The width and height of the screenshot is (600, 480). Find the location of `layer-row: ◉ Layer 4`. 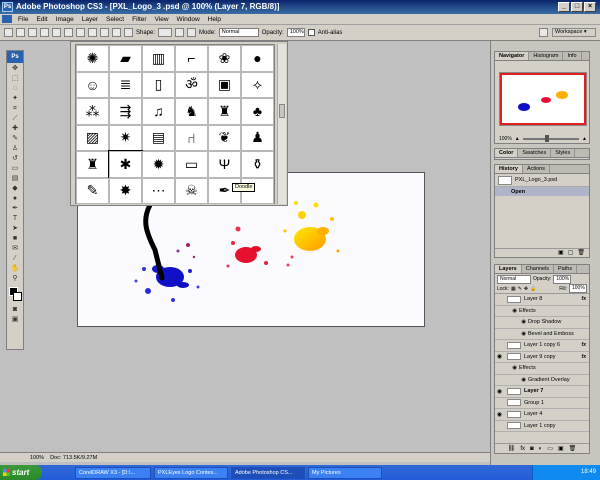

layer-row: ◉ Layer 4 is located at coordinates (542, 415).